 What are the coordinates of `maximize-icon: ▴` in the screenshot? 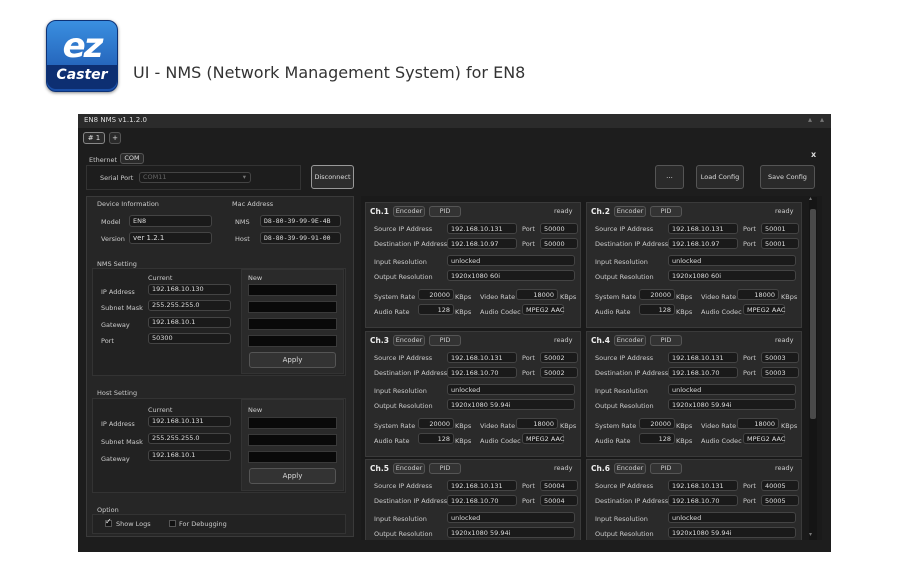 It's located at (822, 119).